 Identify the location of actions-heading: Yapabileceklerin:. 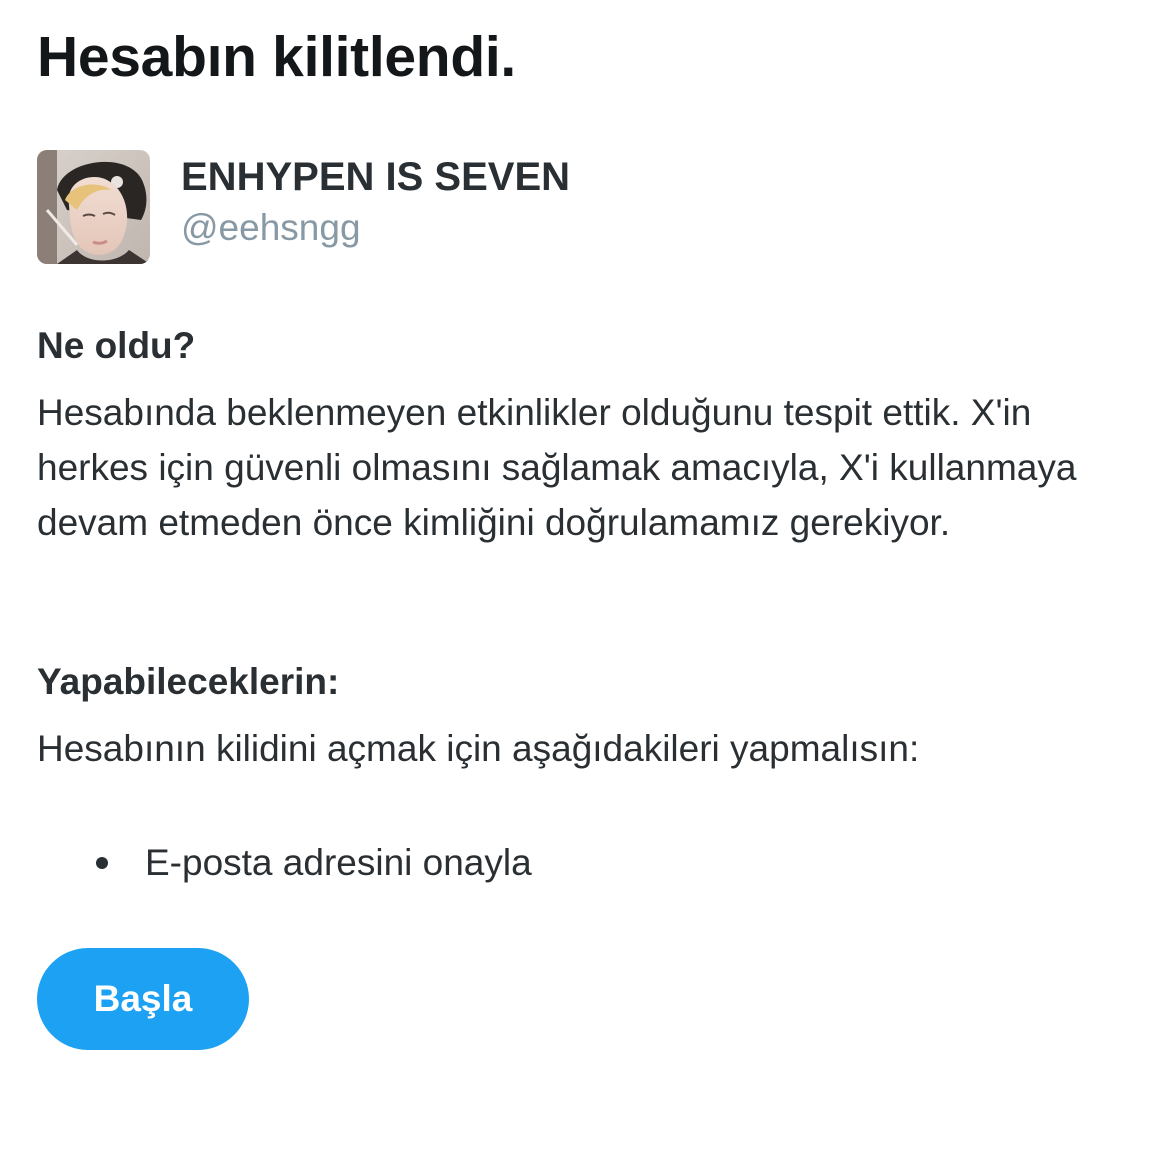
(188, 681).